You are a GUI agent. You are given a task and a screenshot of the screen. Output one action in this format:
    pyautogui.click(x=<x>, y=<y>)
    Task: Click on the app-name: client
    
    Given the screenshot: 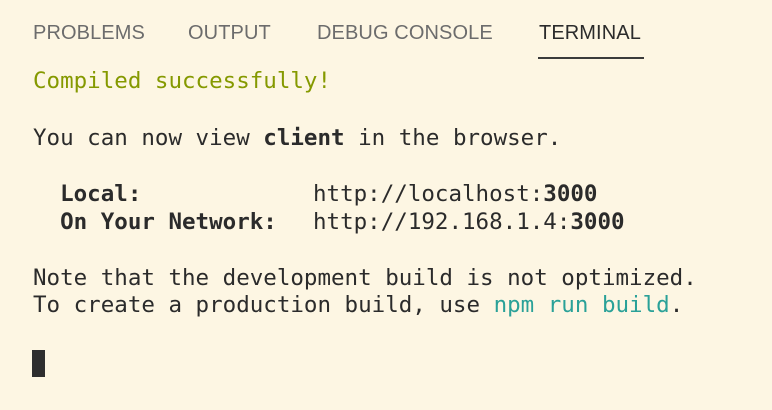 What is the action you would take?
    pyautogui.click(x=304, y=138)
    